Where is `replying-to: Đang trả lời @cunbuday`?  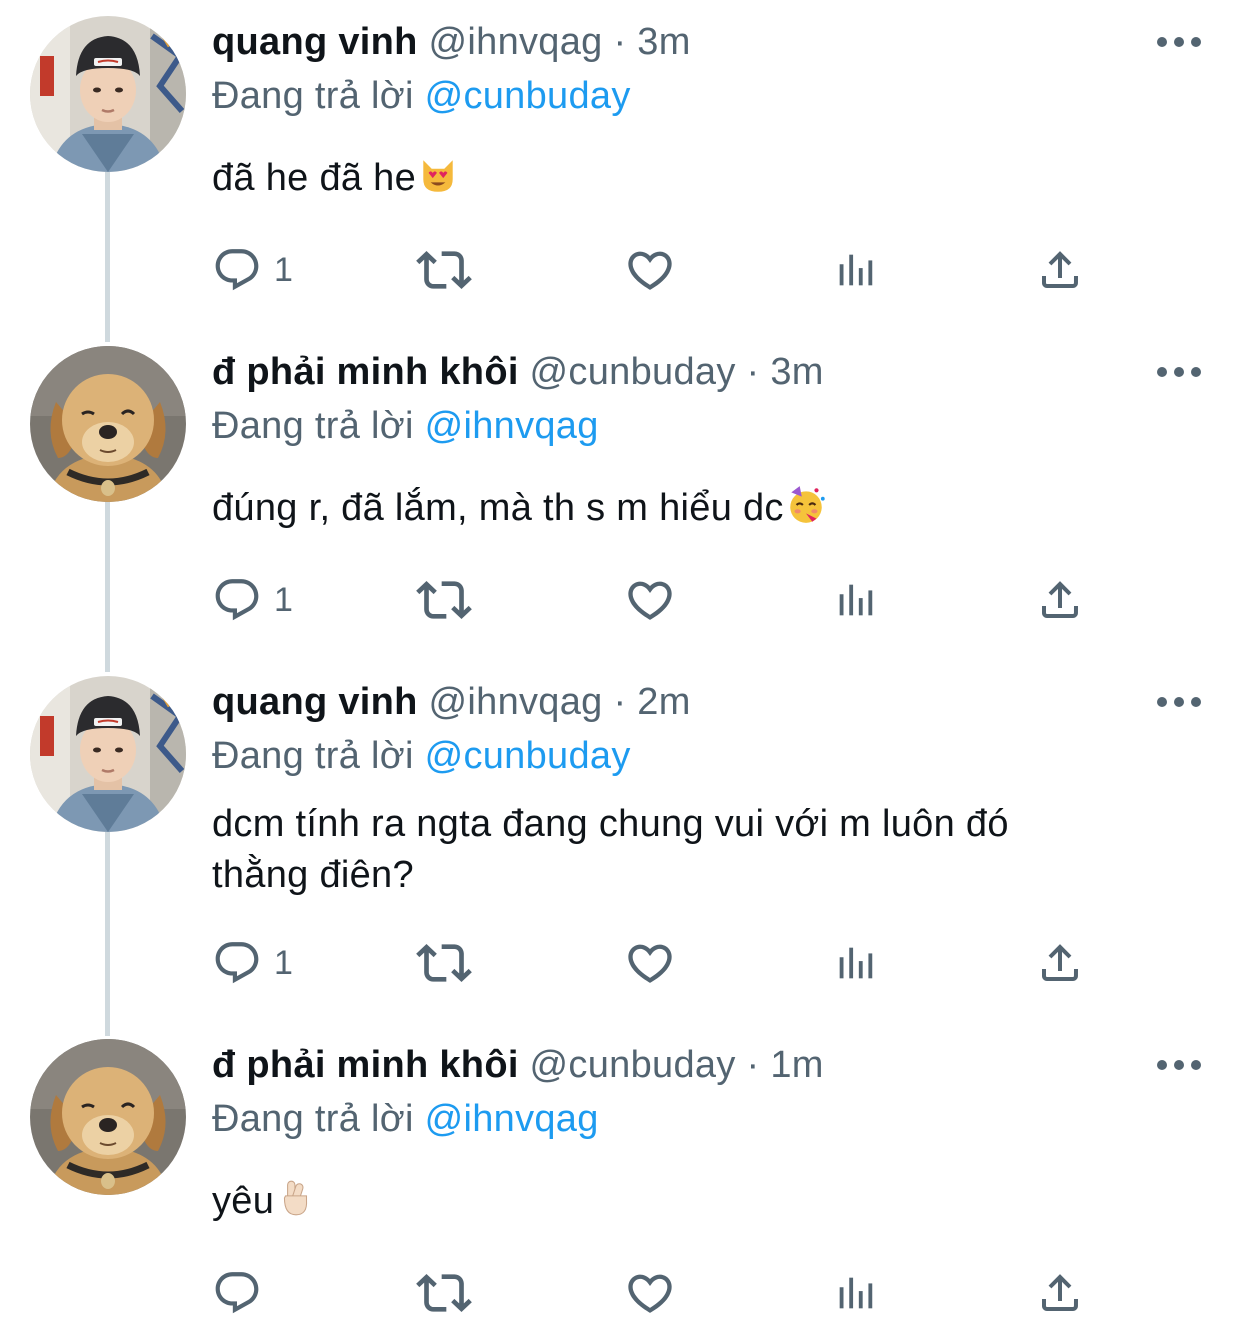
replying-to: Đang trả lời @cunbuday is located at coordinates (421, 756).